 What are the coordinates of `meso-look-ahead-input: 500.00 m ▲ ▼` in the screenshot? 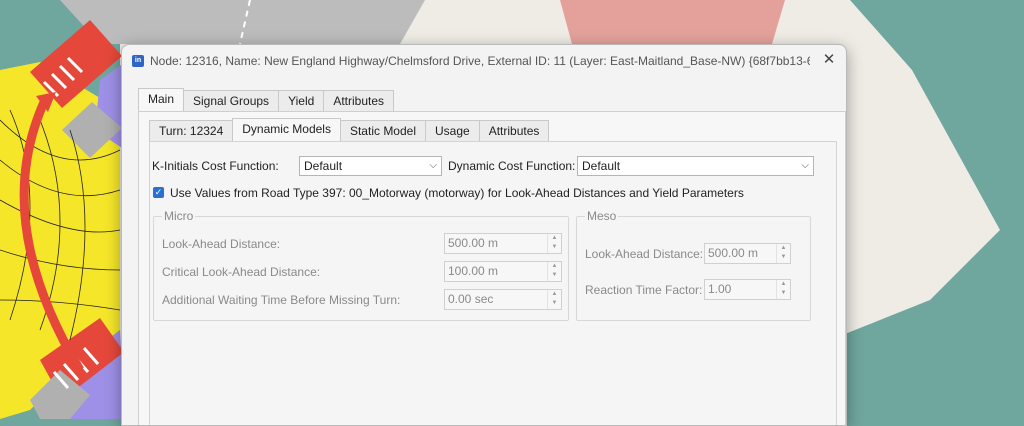 It's located at (747, 253).